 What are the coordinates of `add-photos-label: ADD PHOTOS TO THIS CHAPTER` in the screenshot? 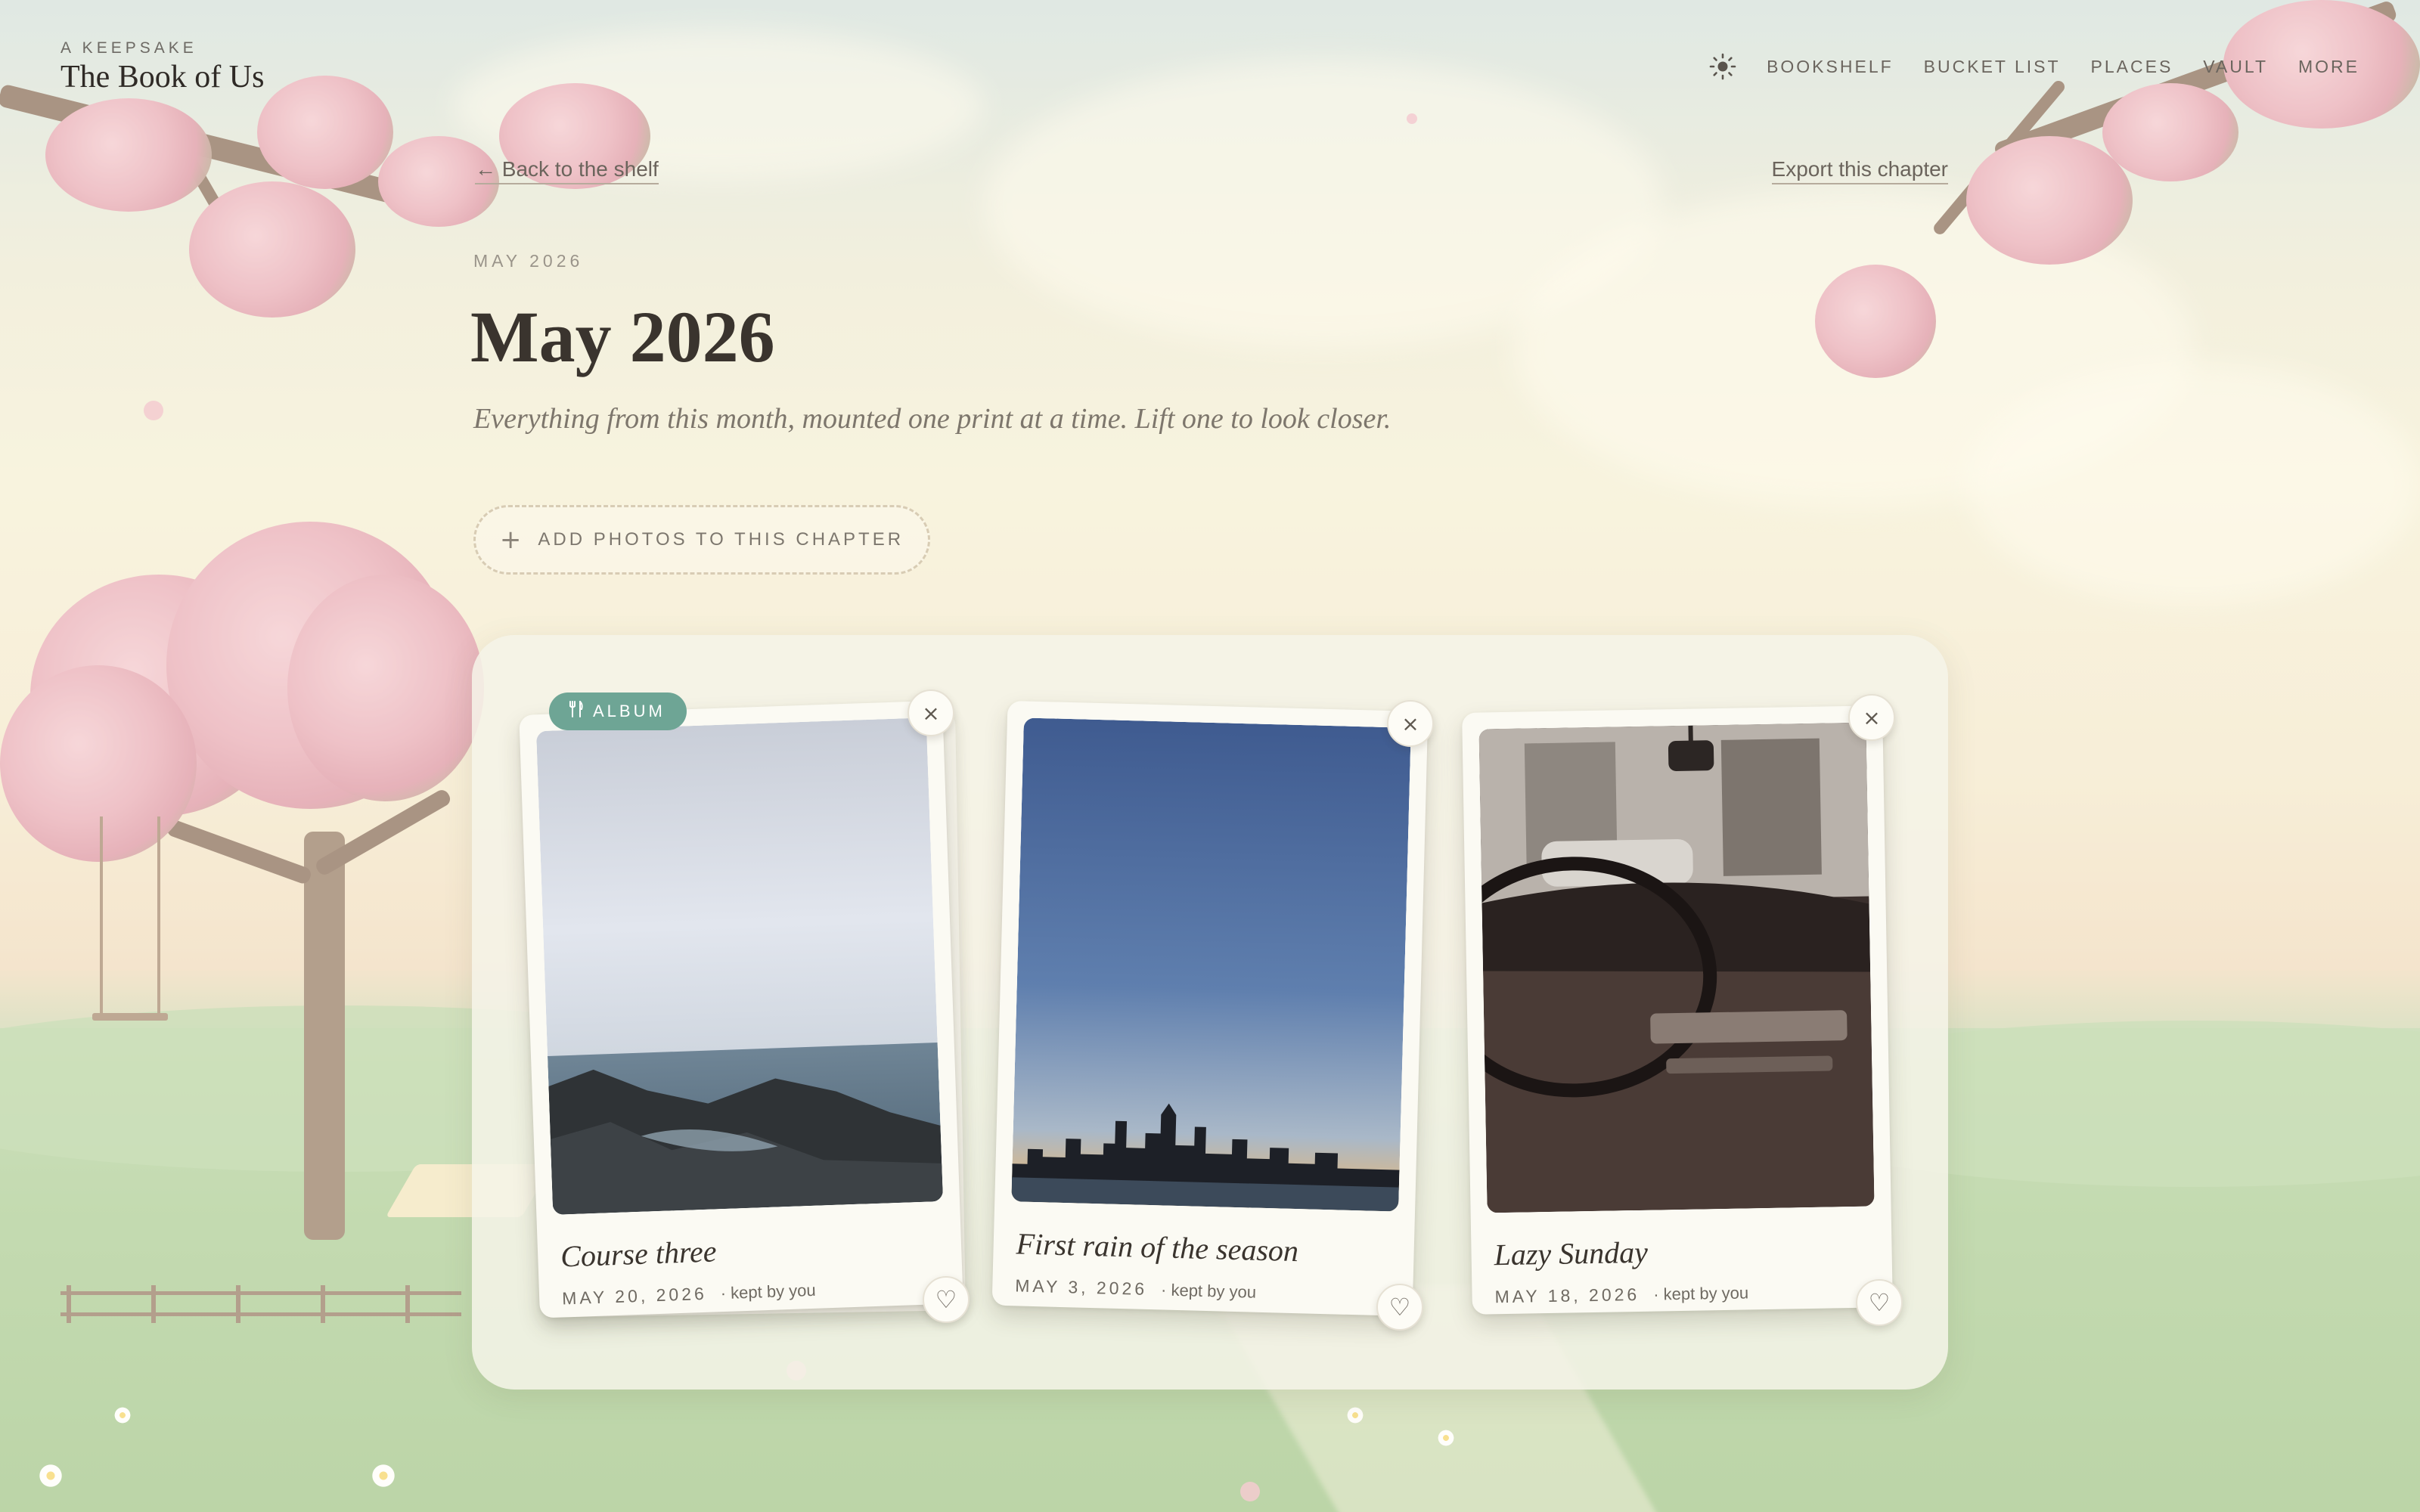 It's located at (721, 539).